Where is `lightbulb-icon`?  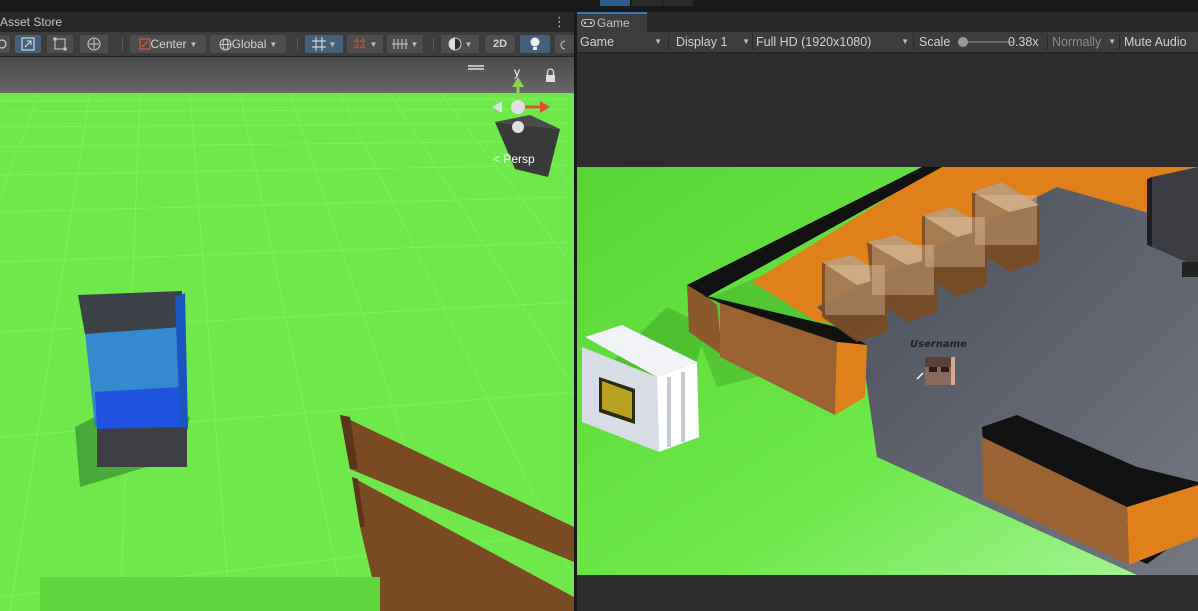 lightbulb-icon is located at coordinates (535, 43).